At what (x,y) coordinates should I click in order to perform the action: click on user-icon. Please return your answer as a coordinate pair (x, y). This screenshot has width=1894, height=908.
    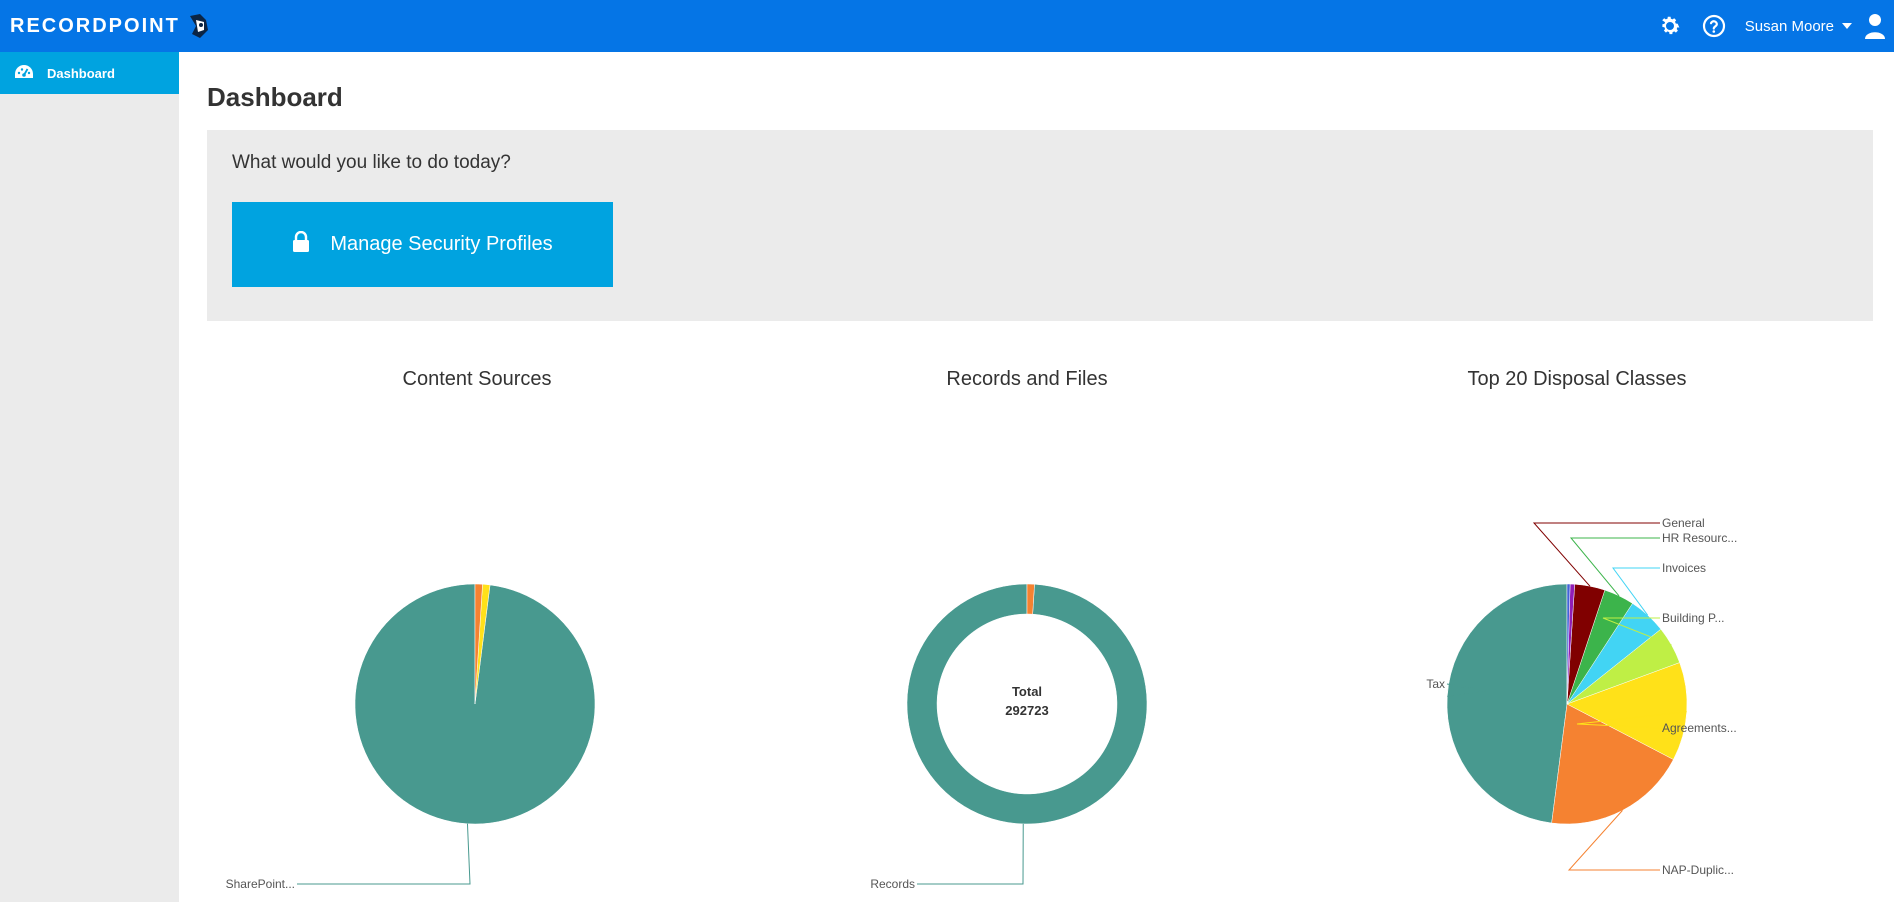
    Looking at the image, I should click on (1875, 26).